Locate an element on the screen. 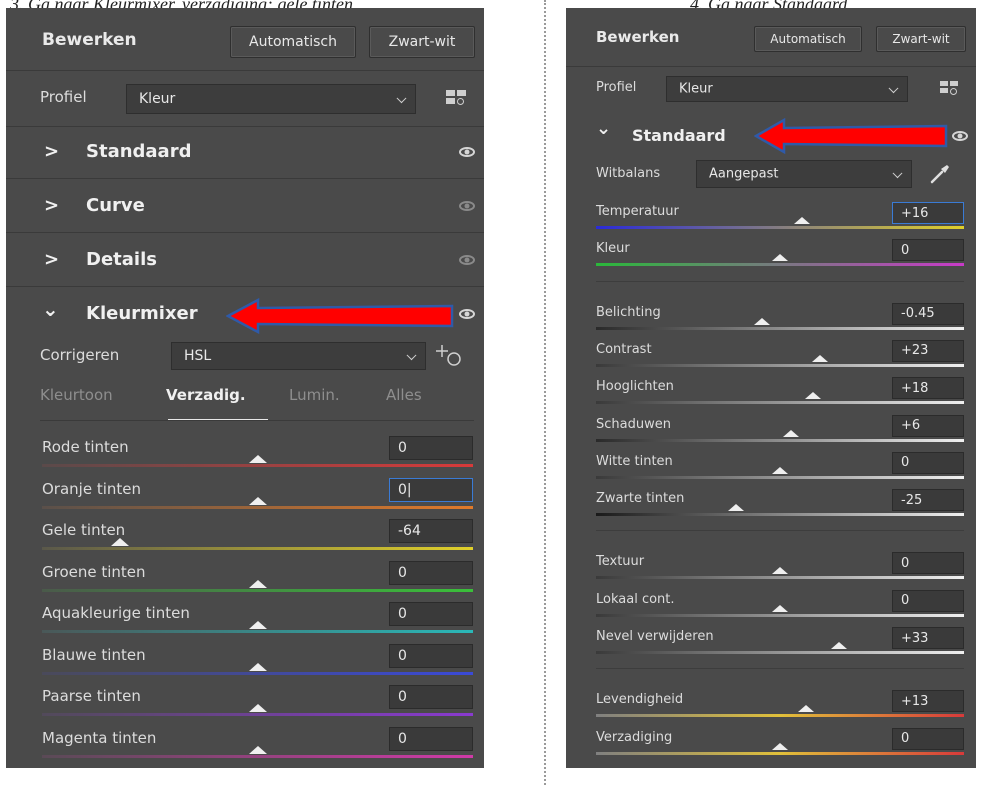  section-standaard: > Standaard is located at coordinates (245, 152).